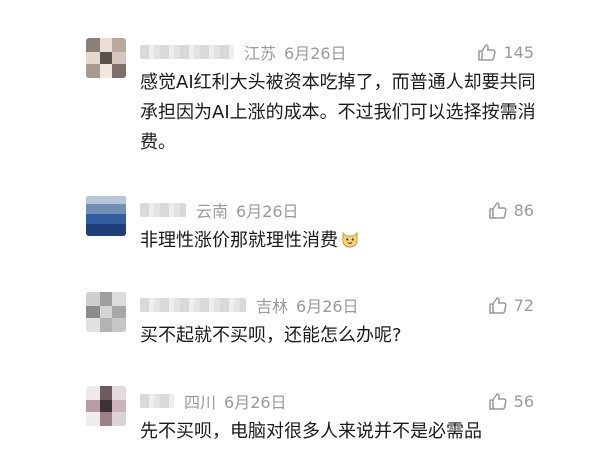 This screenshot has width=600, height=462. Describe the element at coordinates (311, 431) in the screenshot. I see `comment-text: 先不买呗，电脑对很多人来说并不是必需品` at that location.